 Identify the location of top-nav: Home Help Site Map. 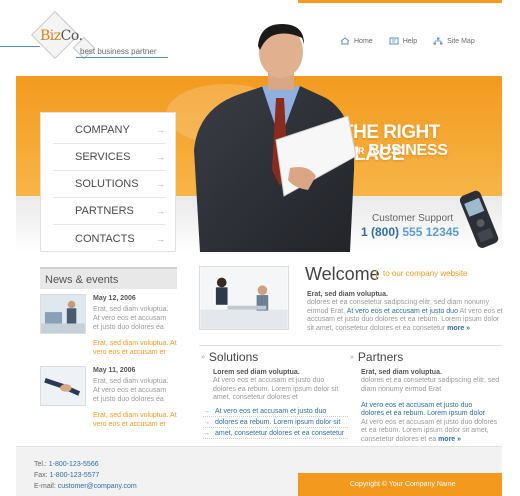
(407, 41).